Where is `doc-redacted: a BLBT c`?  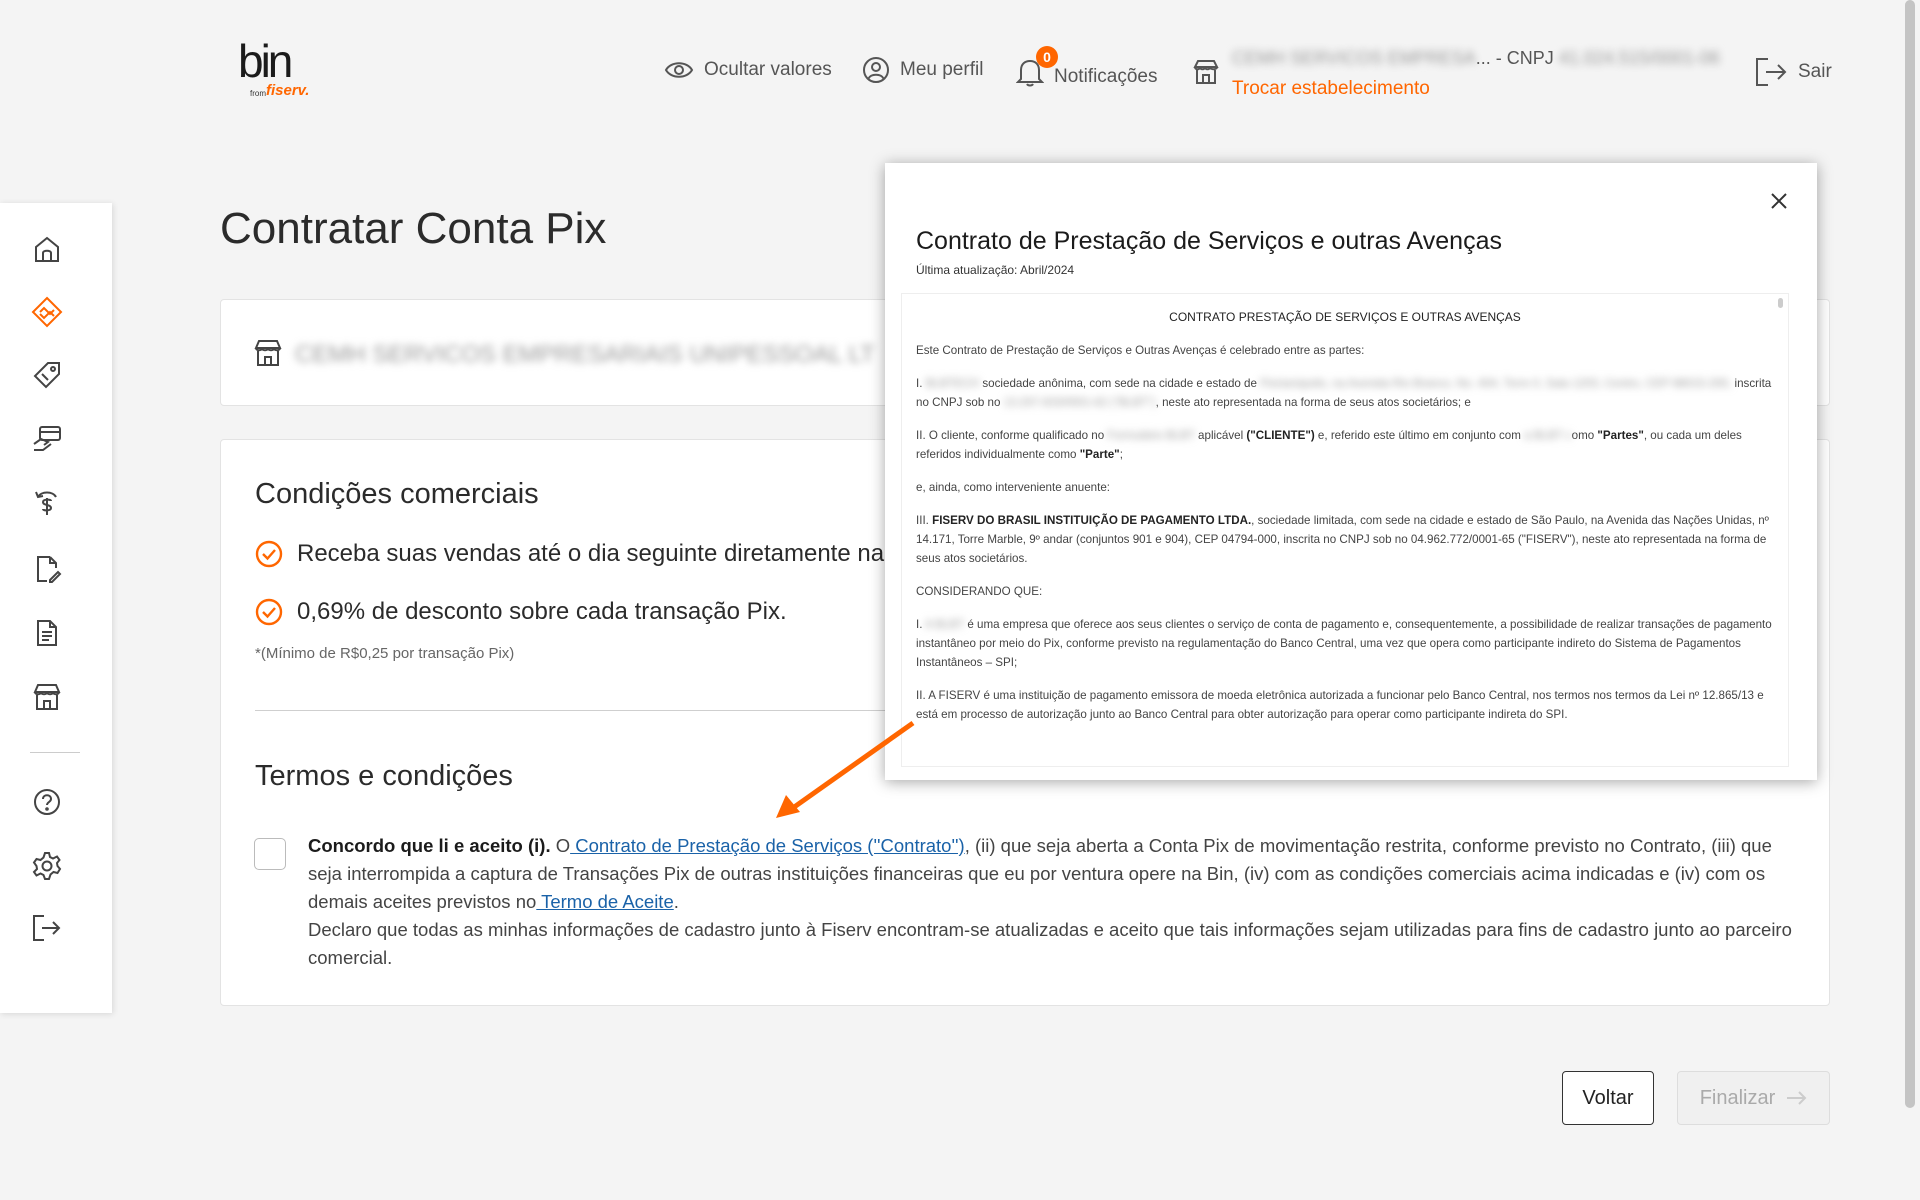 doc-redacted: a BLBT c is located at coordinates (1548, 435).